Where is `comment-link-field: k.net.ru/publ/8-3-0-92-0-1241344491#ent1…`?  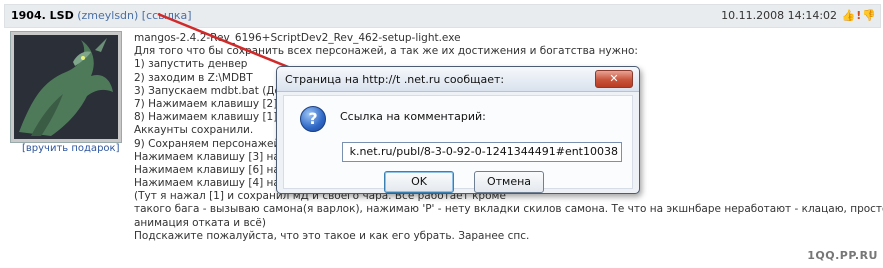
comment-link-field: k.net.ru/publ/8-3-0-92-0-1241344491#ent1… is located at coordinates (482, 152).